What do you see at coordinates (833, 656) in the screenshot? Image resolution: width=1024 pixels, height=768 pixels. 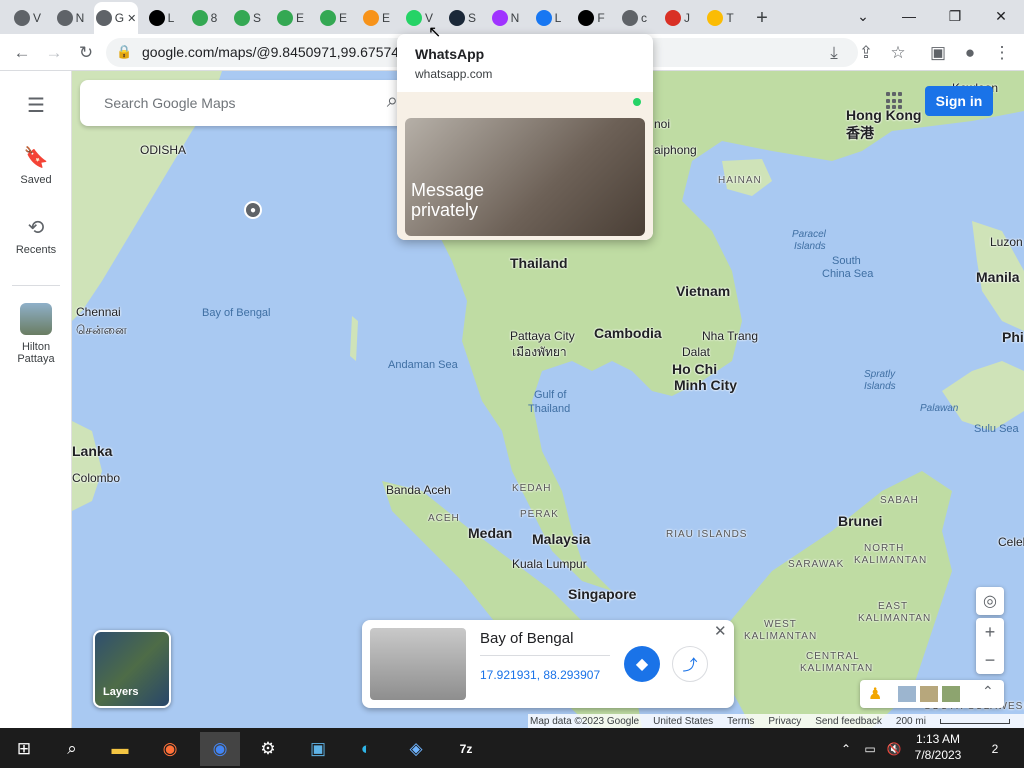 I see `label-c-kal-1: CENTRAL` at bounding box center [833, 656].